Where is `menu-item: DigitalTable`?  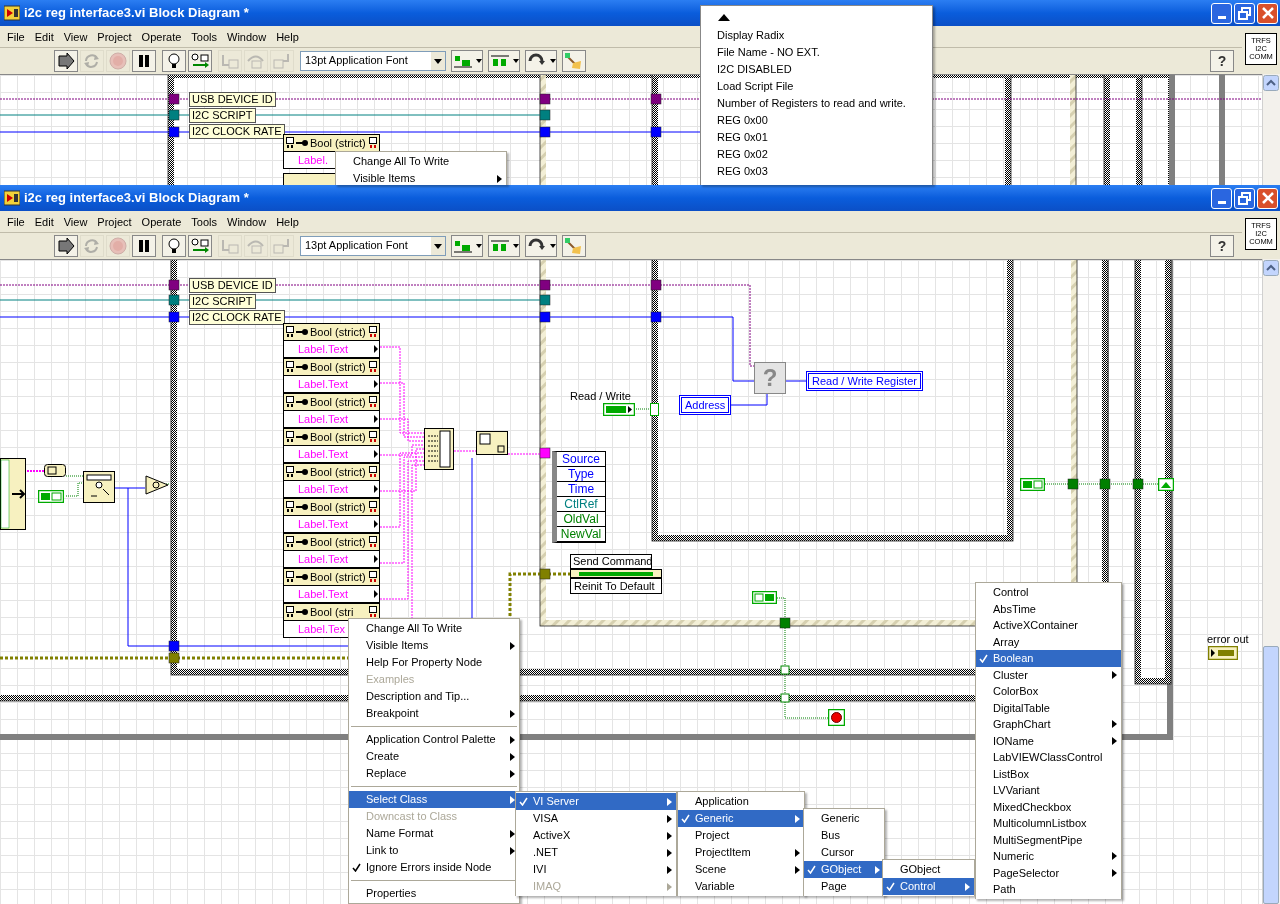
menu-item: DigitalTable is located at coordinates (1048, 707).